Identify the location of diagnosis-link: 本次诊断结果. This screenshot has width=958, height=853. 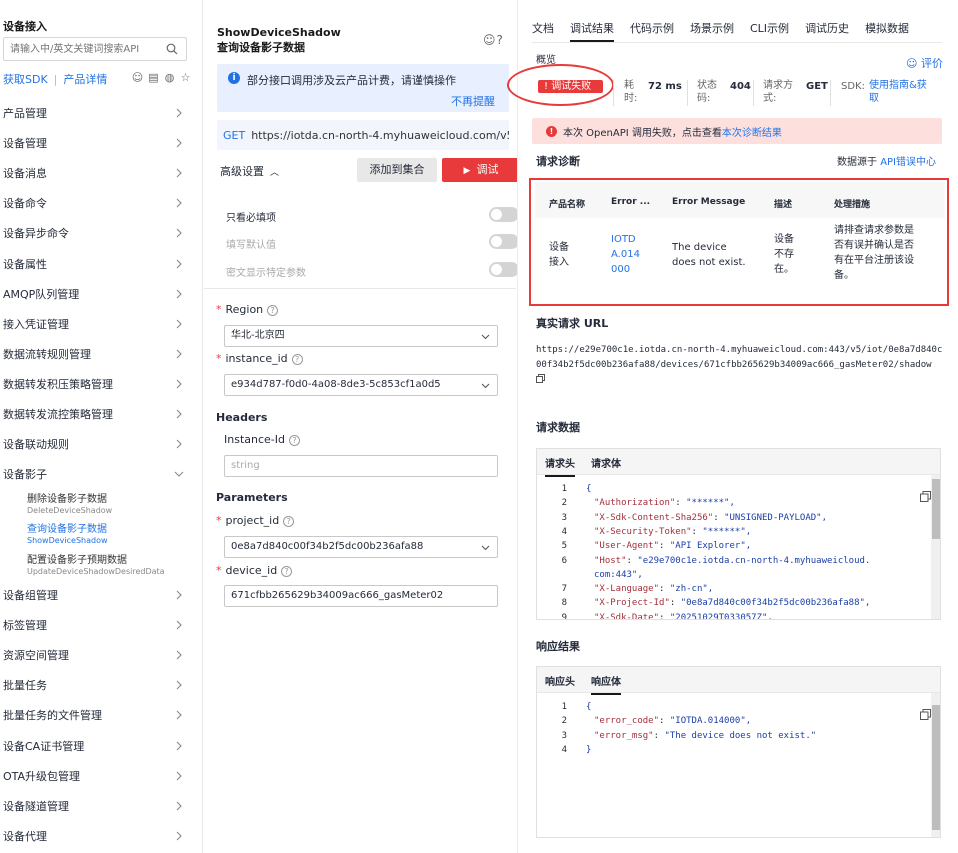
(752, 131).